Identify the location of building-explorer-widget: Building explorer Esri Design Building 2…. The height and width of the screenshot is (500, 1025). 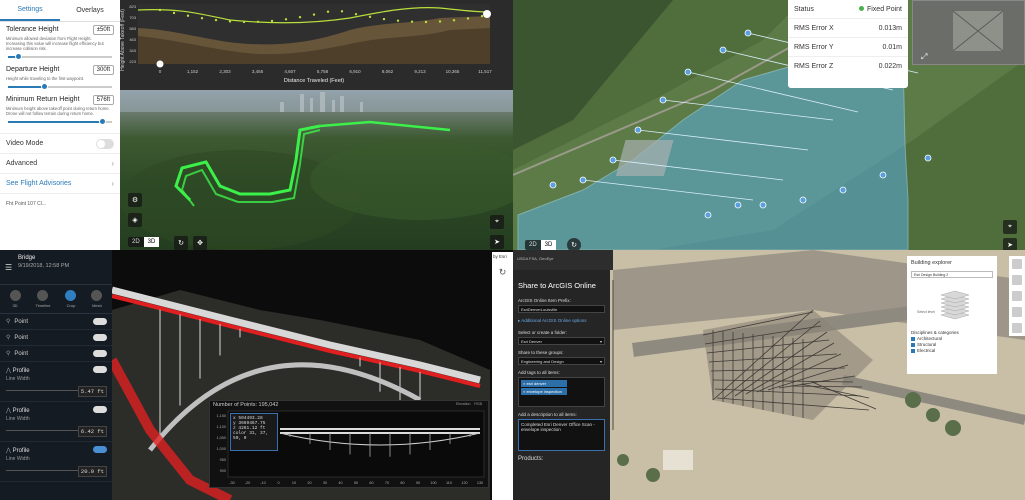
(952, 315).